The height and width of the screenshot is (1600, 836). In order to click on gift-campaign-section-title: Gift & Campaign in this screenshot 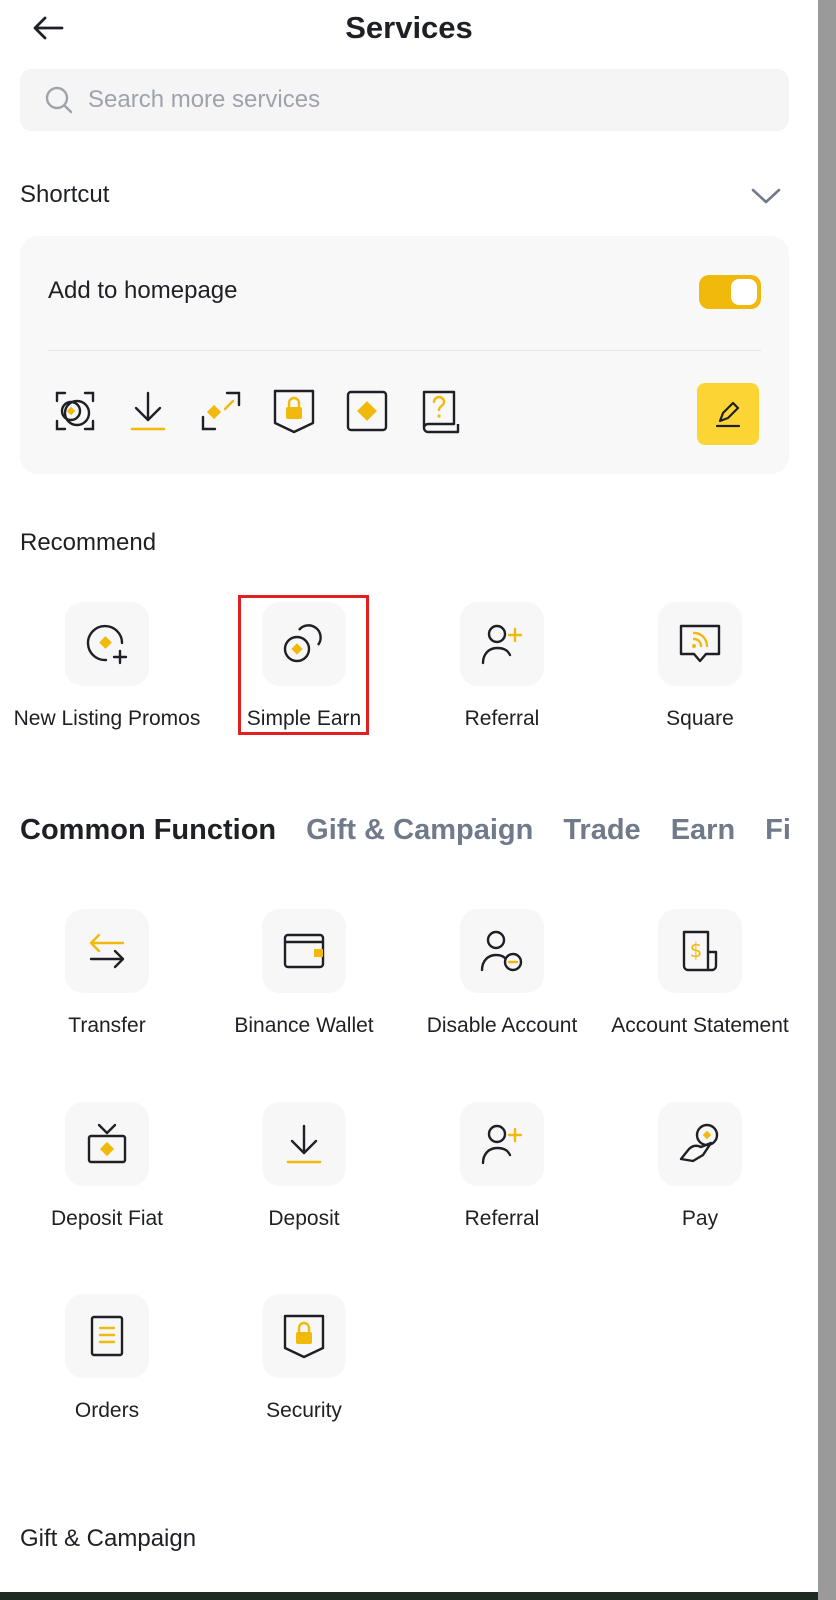, I will do `click(108, 1538)`.